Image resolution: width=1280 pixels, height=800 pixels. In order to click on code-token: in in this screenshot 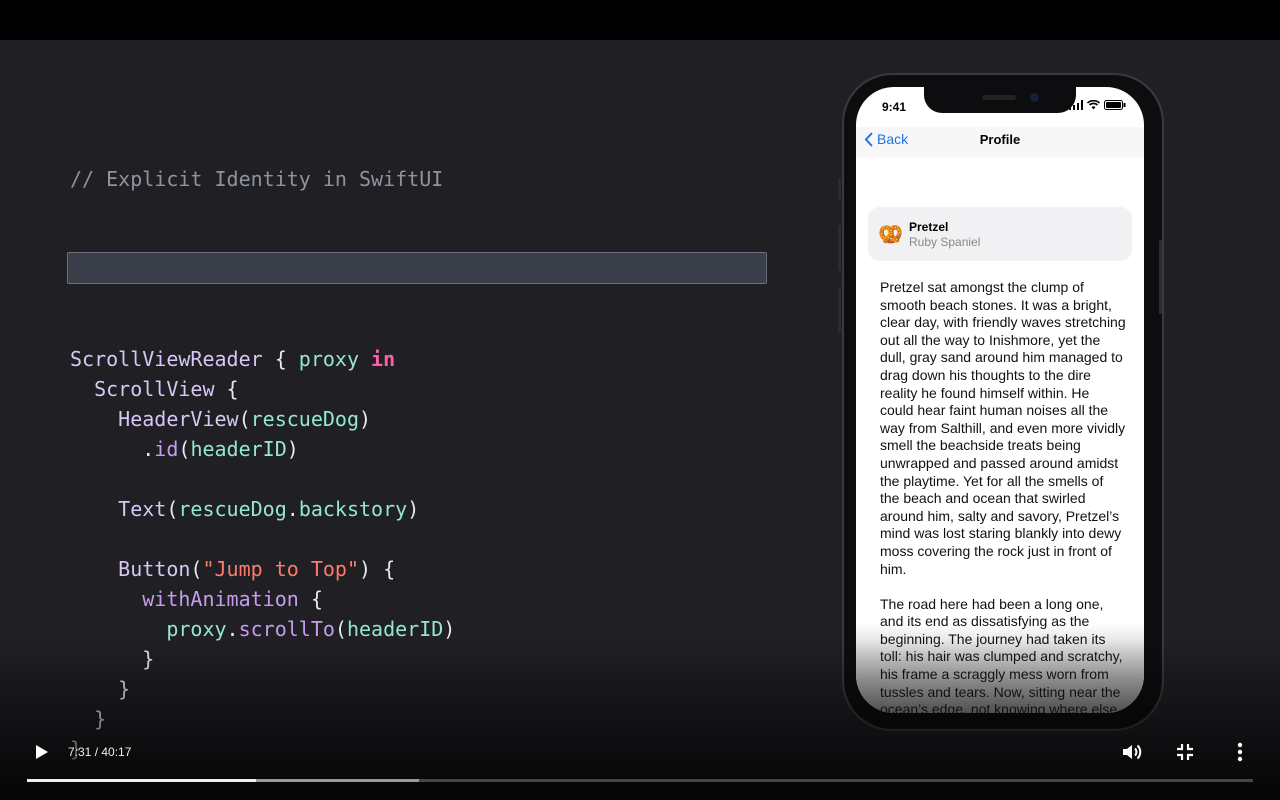, I will do `click(383, 359)`.